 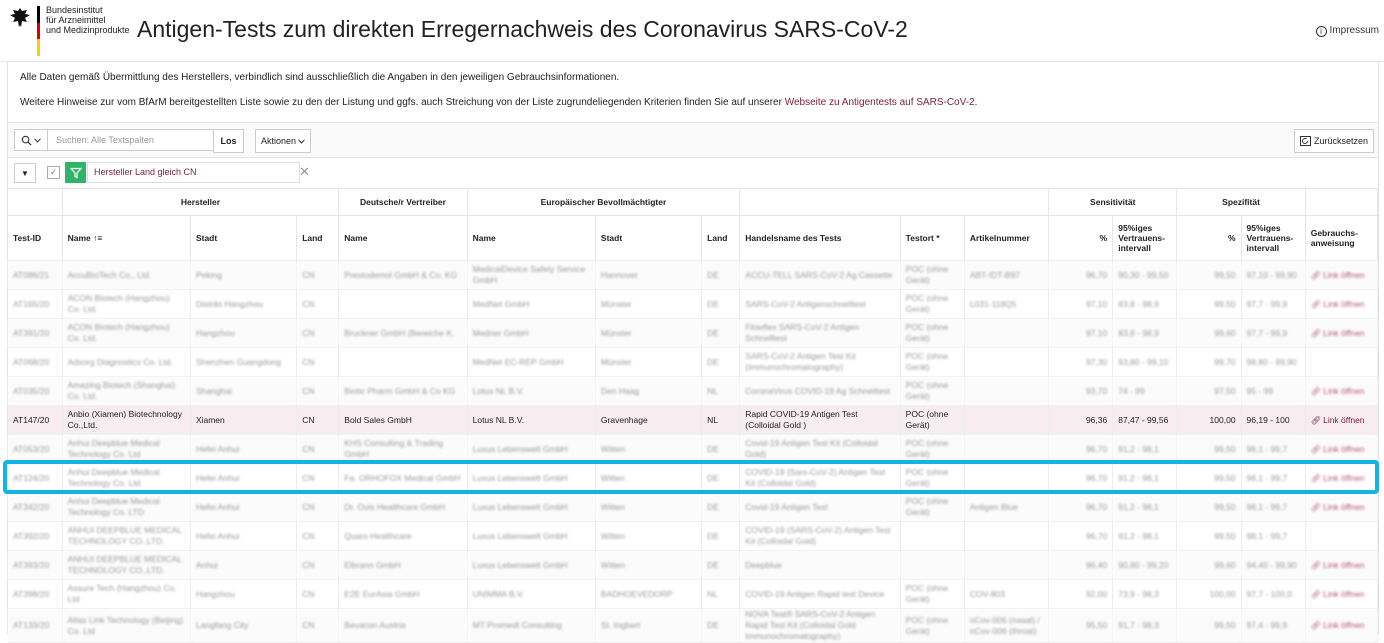 I want to click on cell-gebrauchsanweisung, so click(x=1342, y=362).